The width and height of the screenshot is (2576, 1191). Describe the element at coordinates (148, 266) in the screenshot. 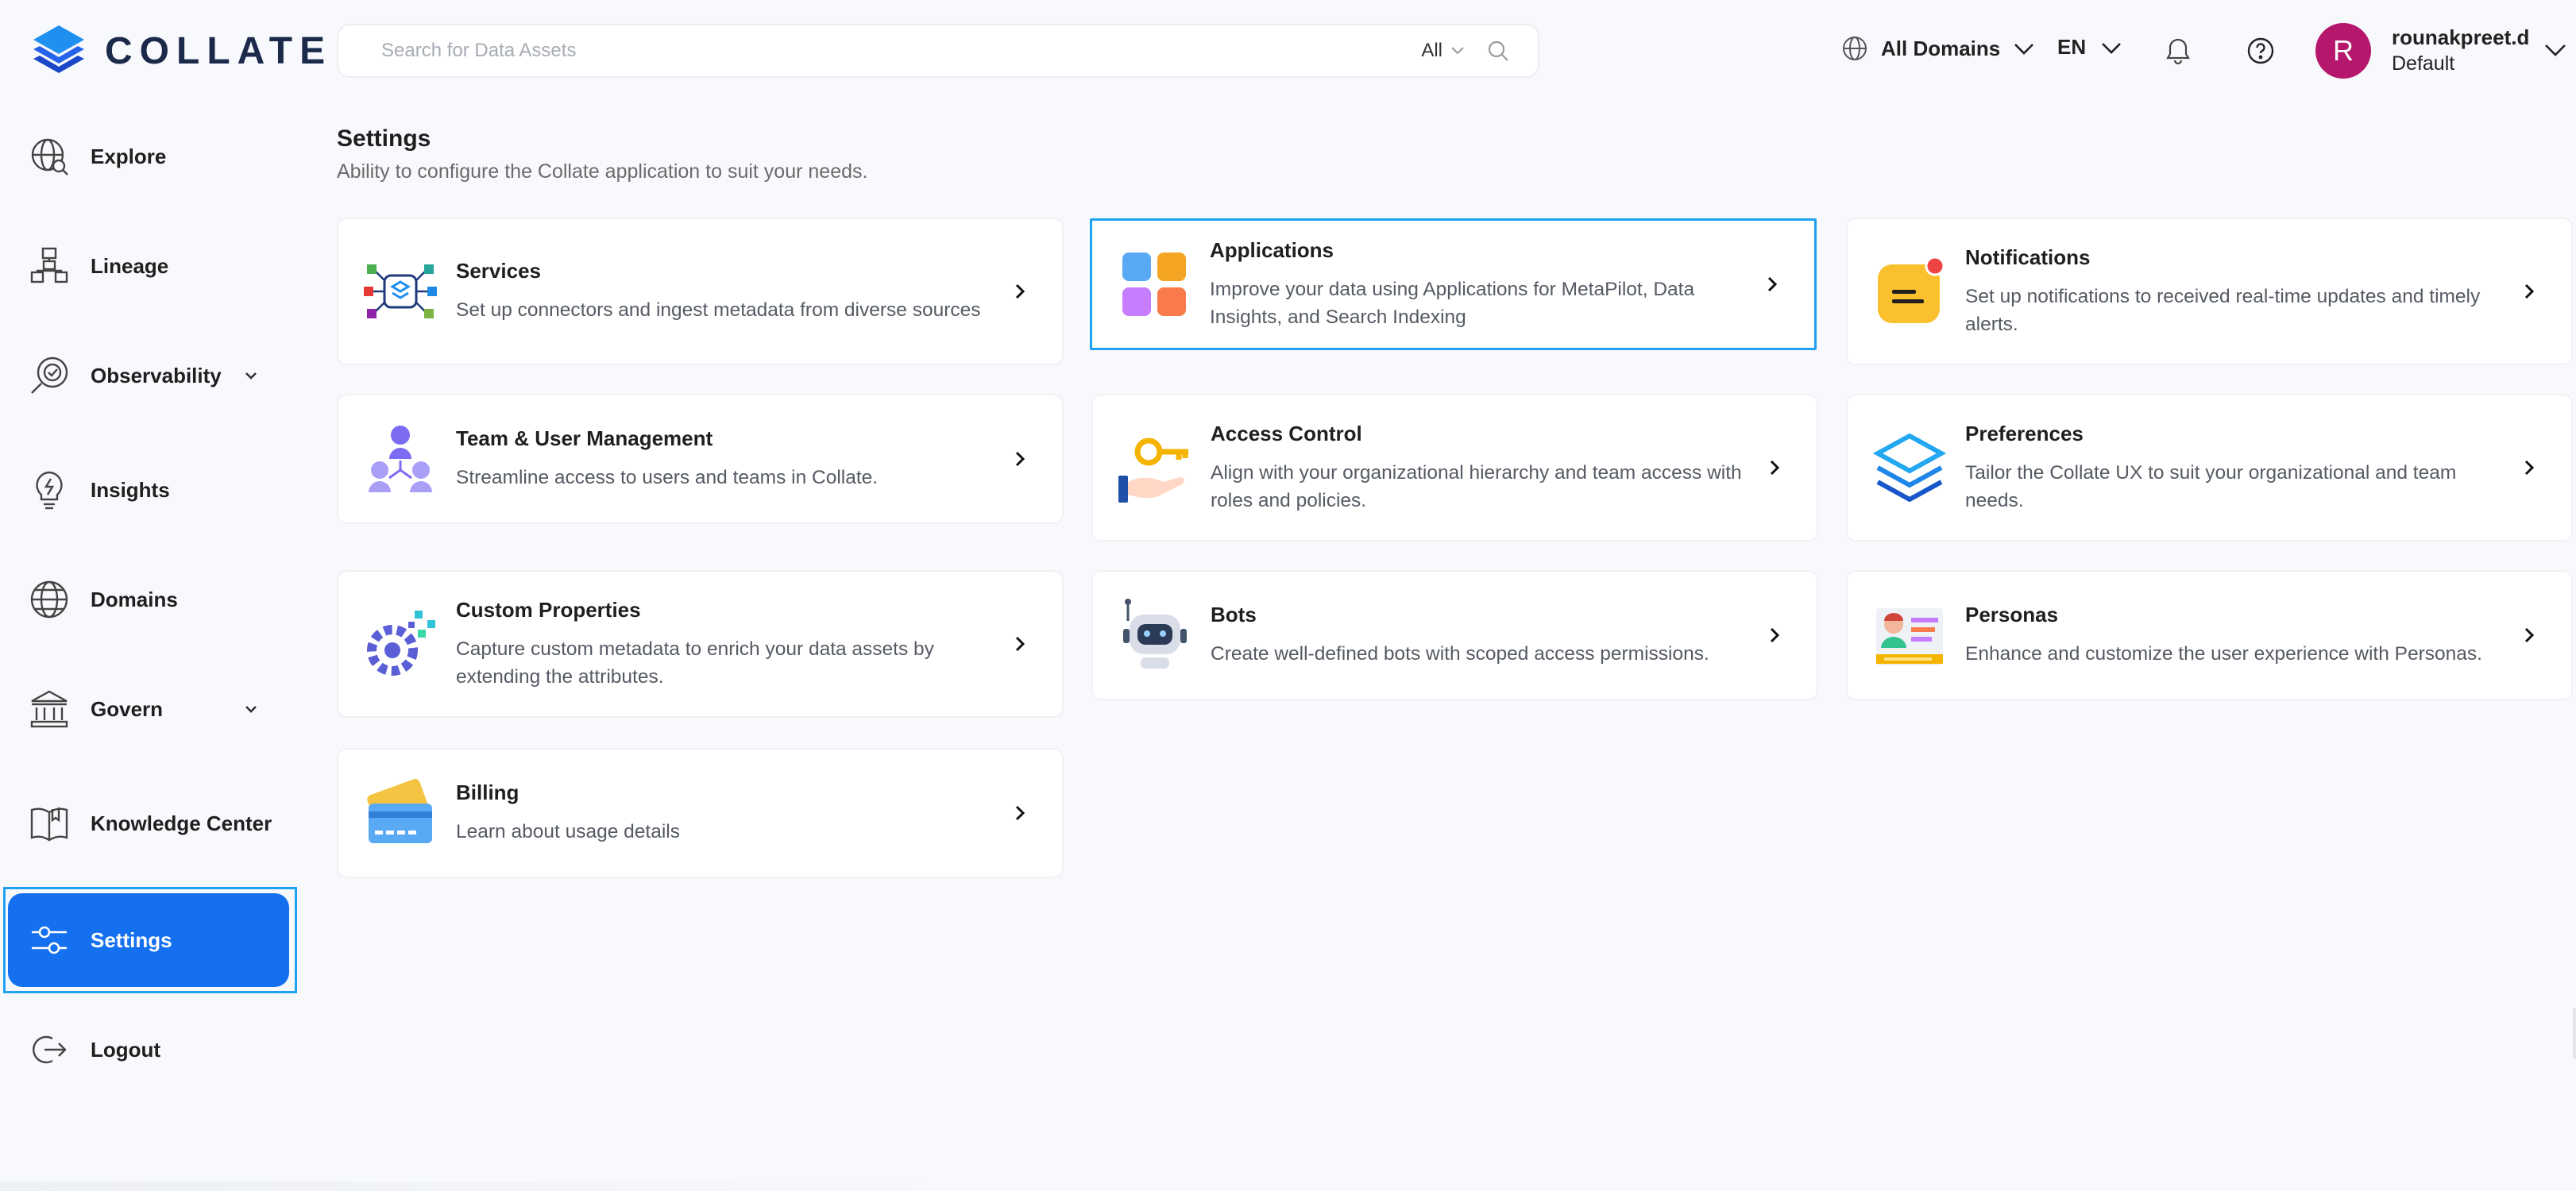

I see `sidebar-item-lineage: Lineage` at that location.